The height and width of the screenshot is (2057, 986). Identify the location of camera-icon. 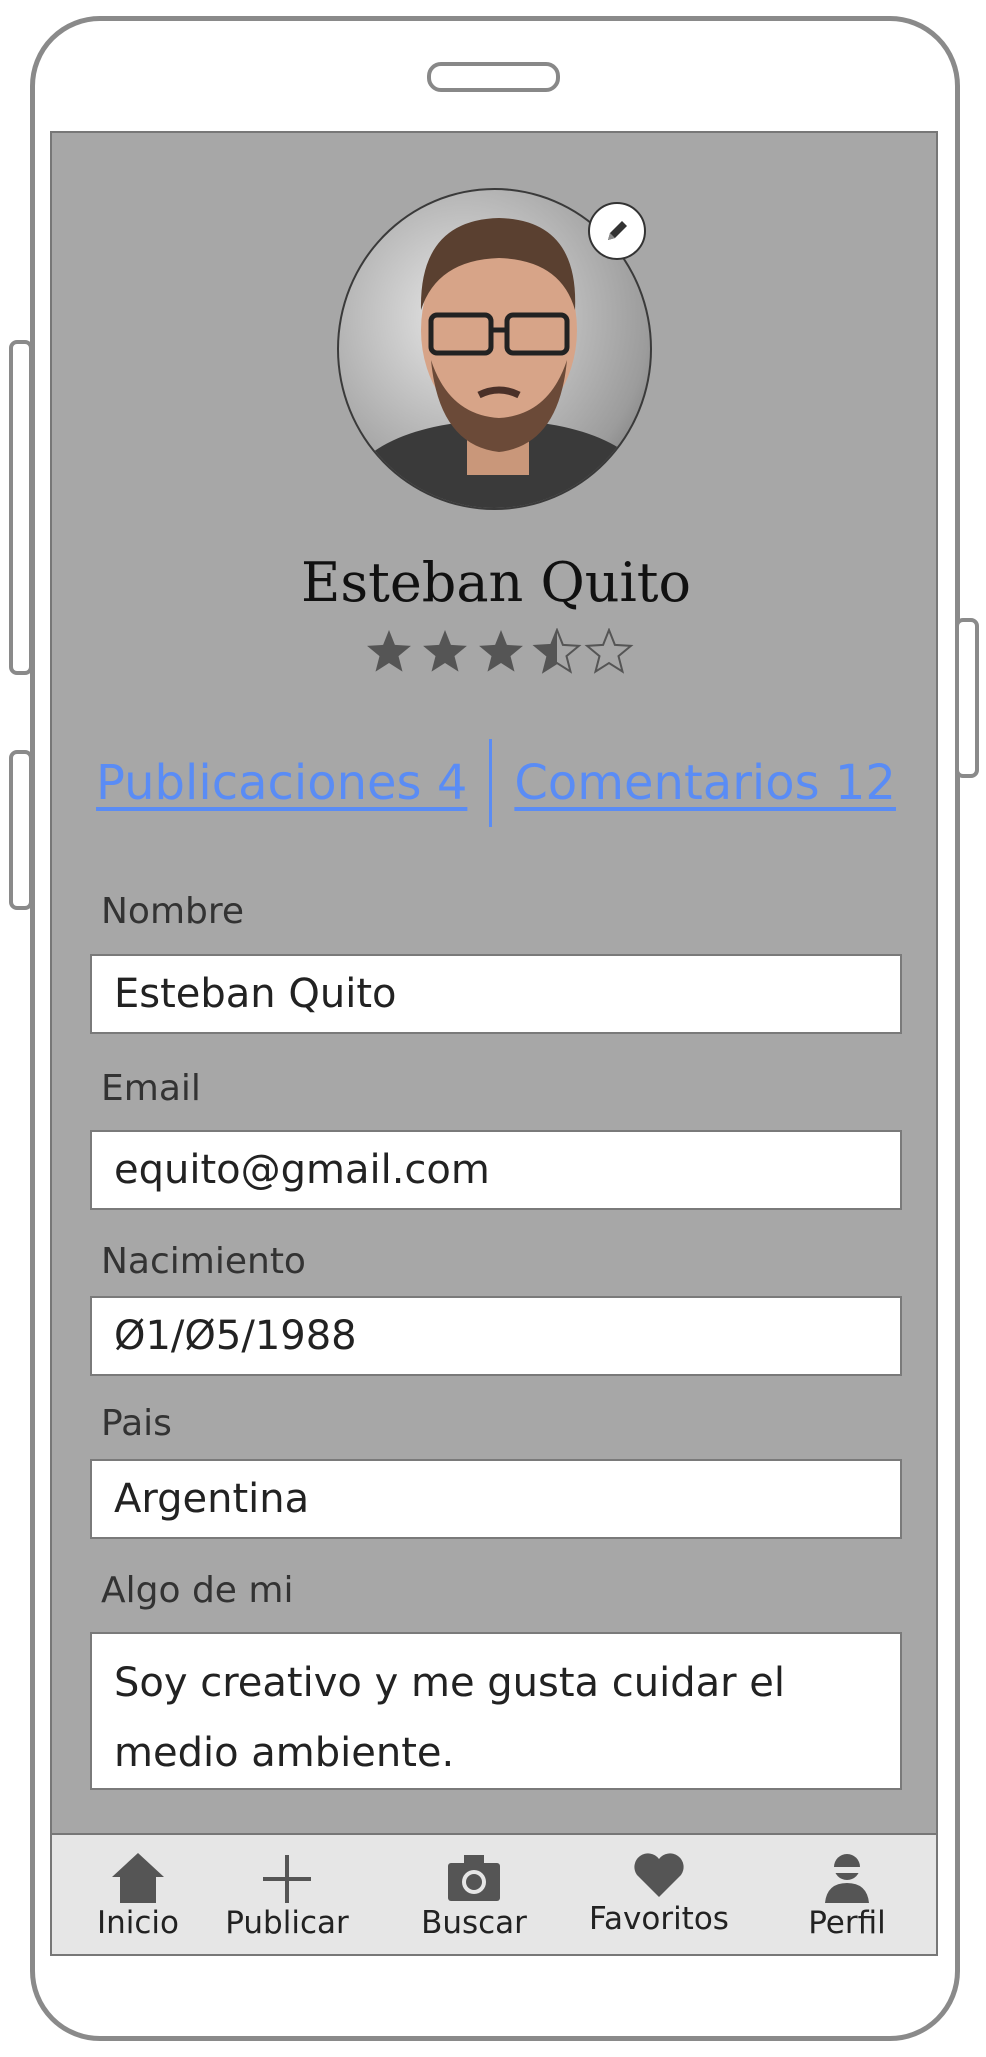
(474, 1878).